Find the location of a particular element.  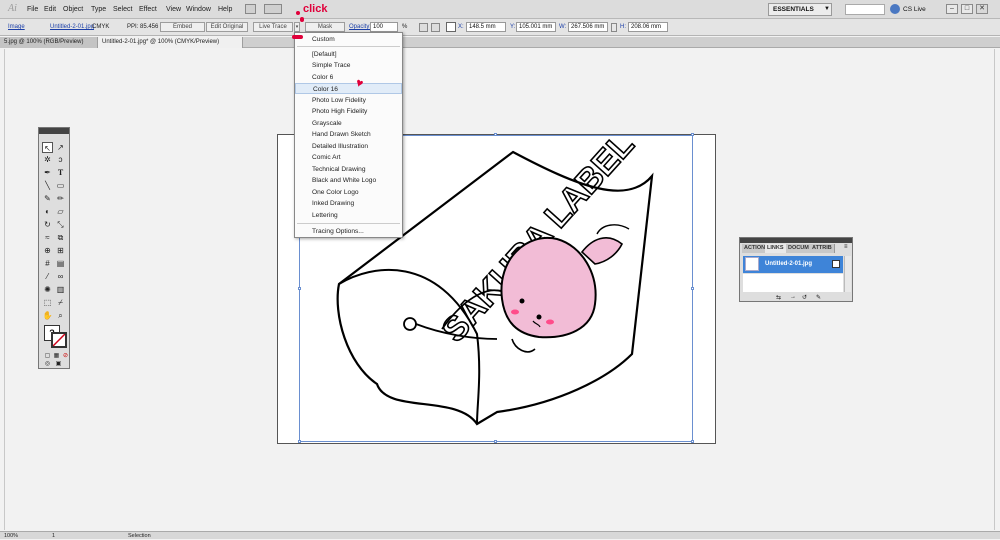

preset-default: [Default] is located at coordinates (348, 54).